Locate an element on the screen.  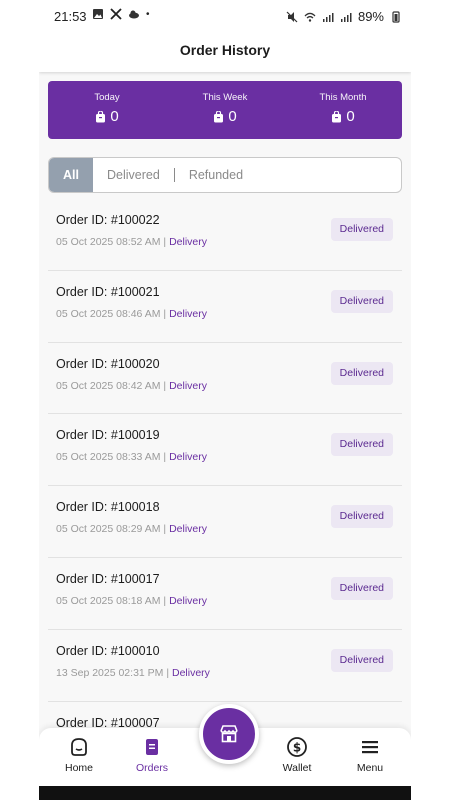
order-meta: 05 Oct 2025 08:33 AM | Delivery is located at coordinates (132, 457).